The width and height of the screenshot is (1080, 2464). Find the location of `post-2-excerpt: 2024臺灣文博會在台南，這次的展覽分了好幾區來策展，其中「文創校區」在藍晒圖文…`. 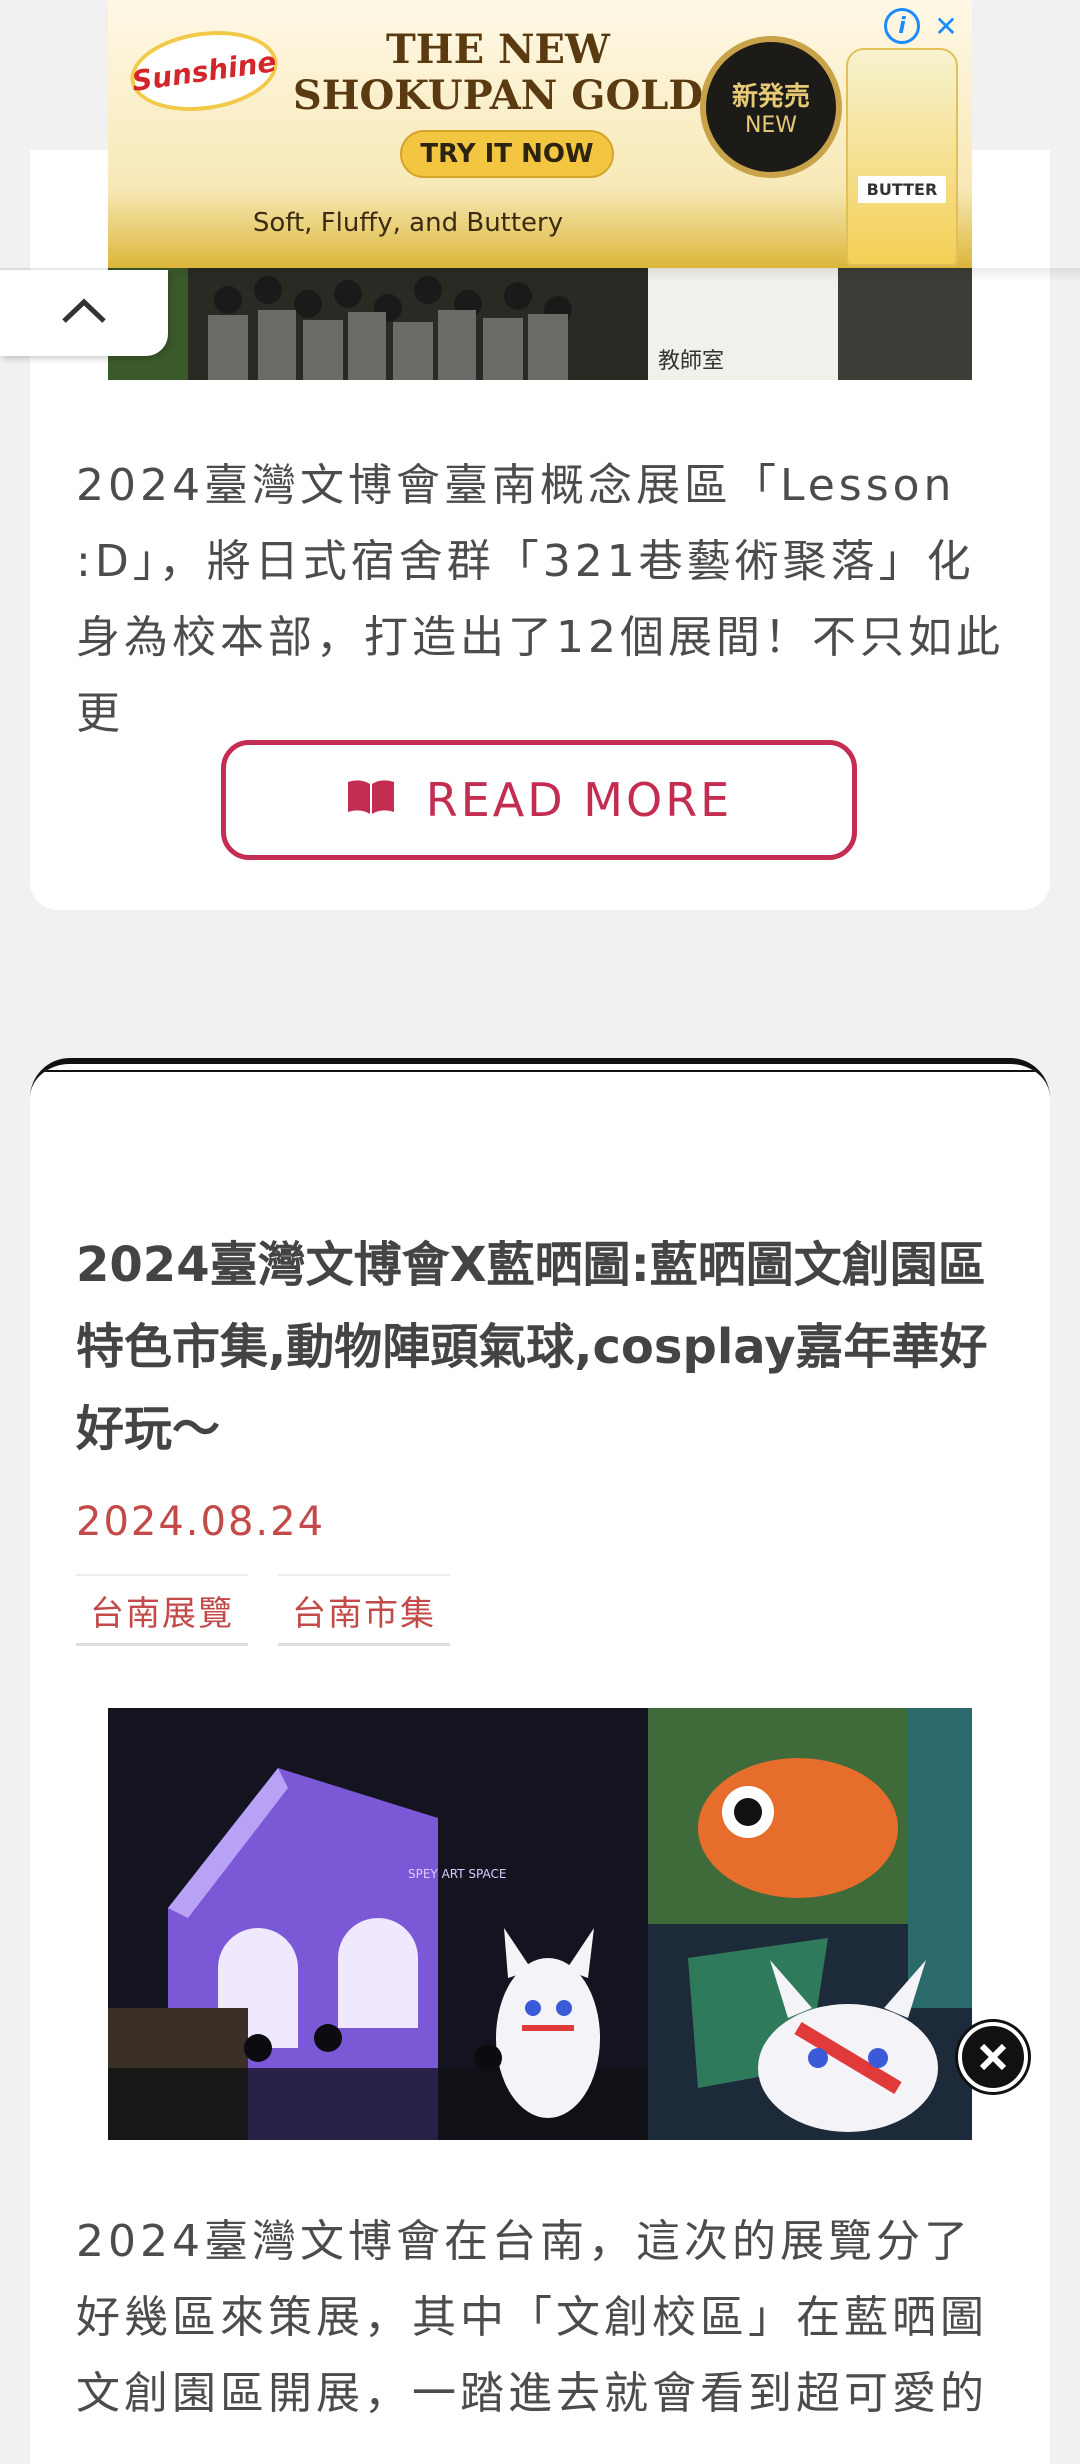

post-2-excerpt: 2024臺灣文博會在台南，這次的展覽分了好幾區來策展，其中「文創校區」在藍晒圖文… is located at coordinates (532, 2317).